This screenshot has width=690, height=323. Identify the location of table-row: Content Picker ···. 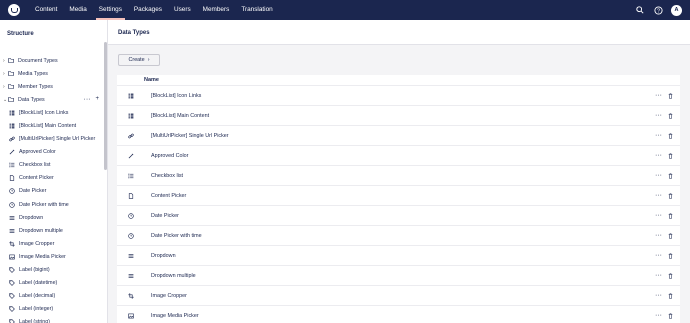
(398, 196).